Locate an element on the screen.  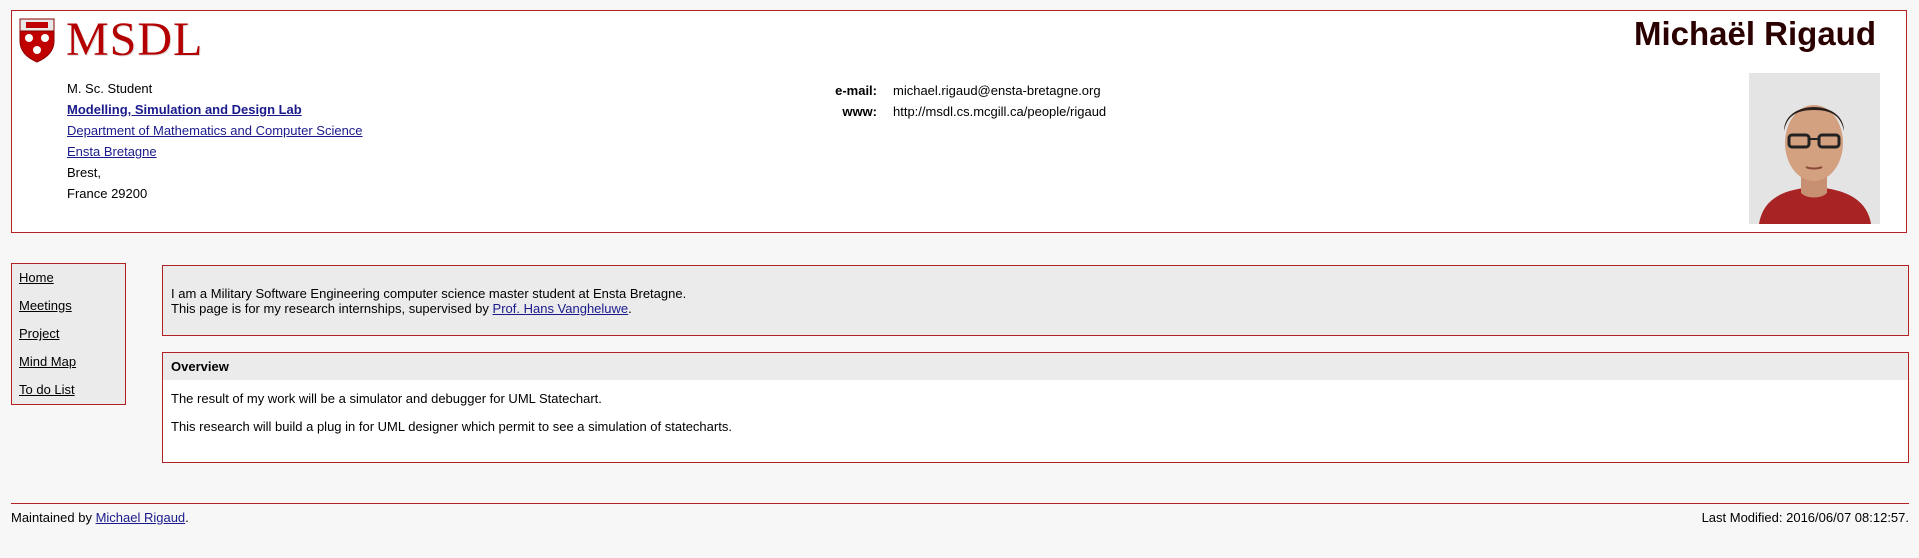
footer-divider is located at coordinates (960, 503).